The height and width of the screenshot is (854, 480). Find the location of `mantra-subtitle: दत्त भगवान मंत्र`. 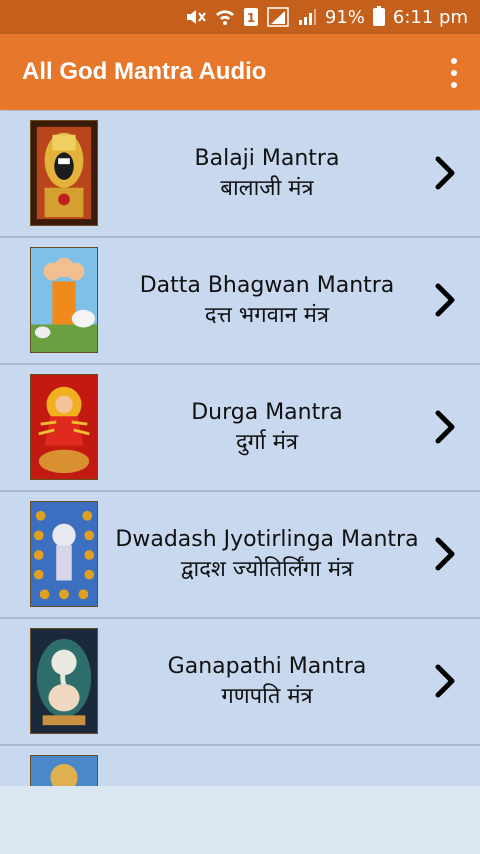

mantra-subtitle: दत्त भगवान मंत्र is located at coordinates (267, 315).